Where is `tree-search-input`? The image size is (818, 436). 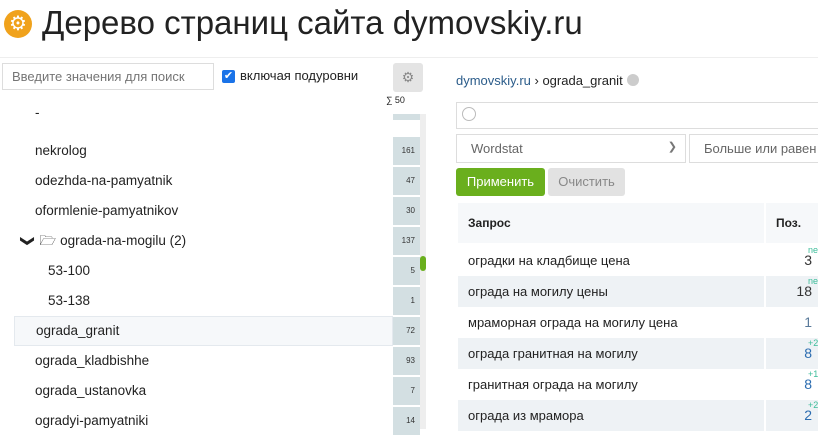
tree-search-input is located at coordinates (108, 76).